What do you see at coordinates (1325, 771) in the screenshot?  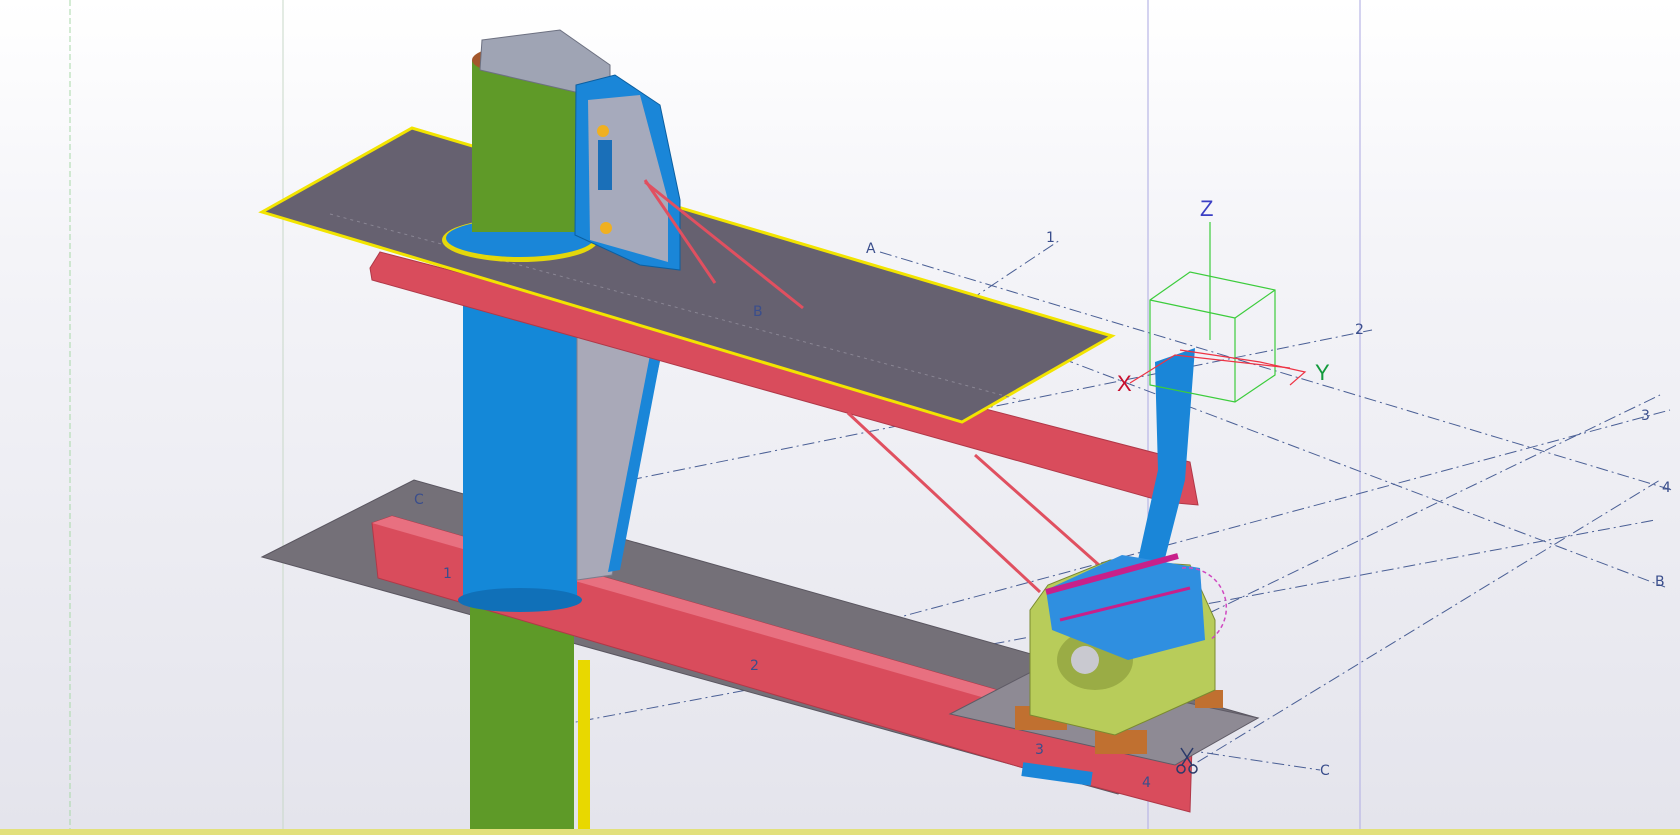 I see `grid-label-c-right: C` at bounding box center [1325, 771].